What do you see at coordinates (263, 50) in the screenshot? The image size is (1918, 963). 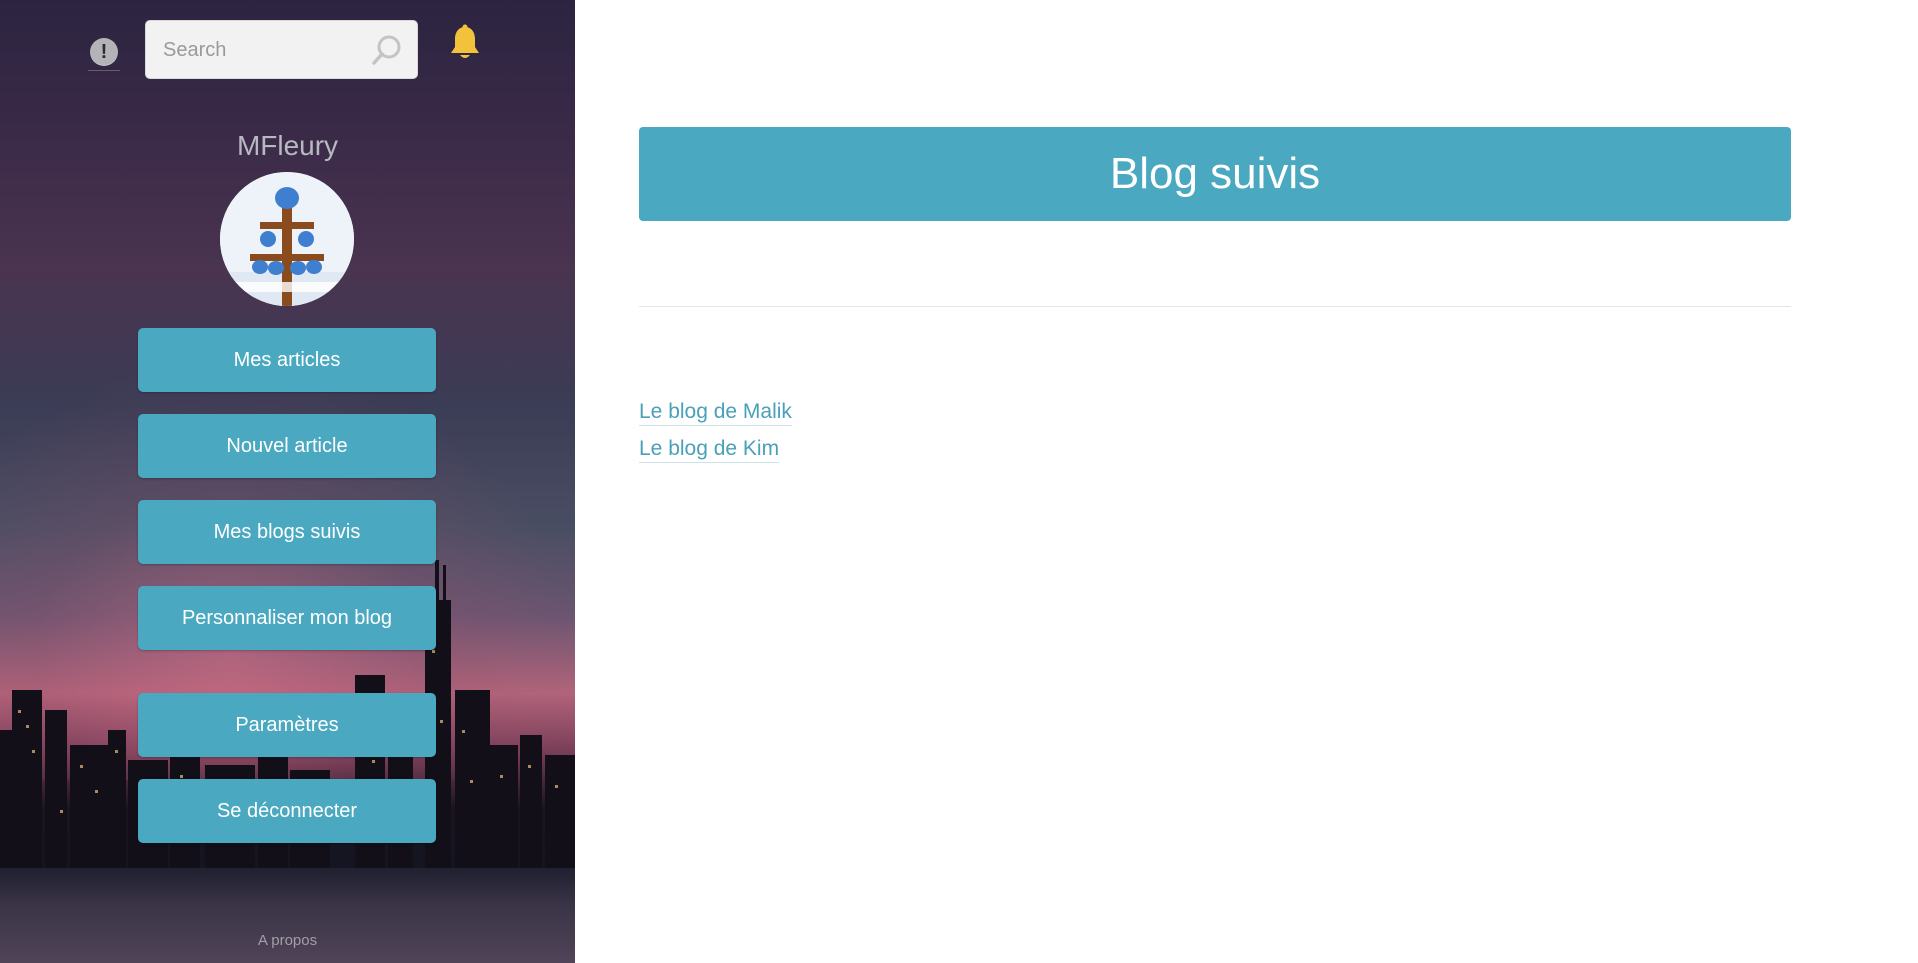 I see `search-input` at bounding box center [263, 50].